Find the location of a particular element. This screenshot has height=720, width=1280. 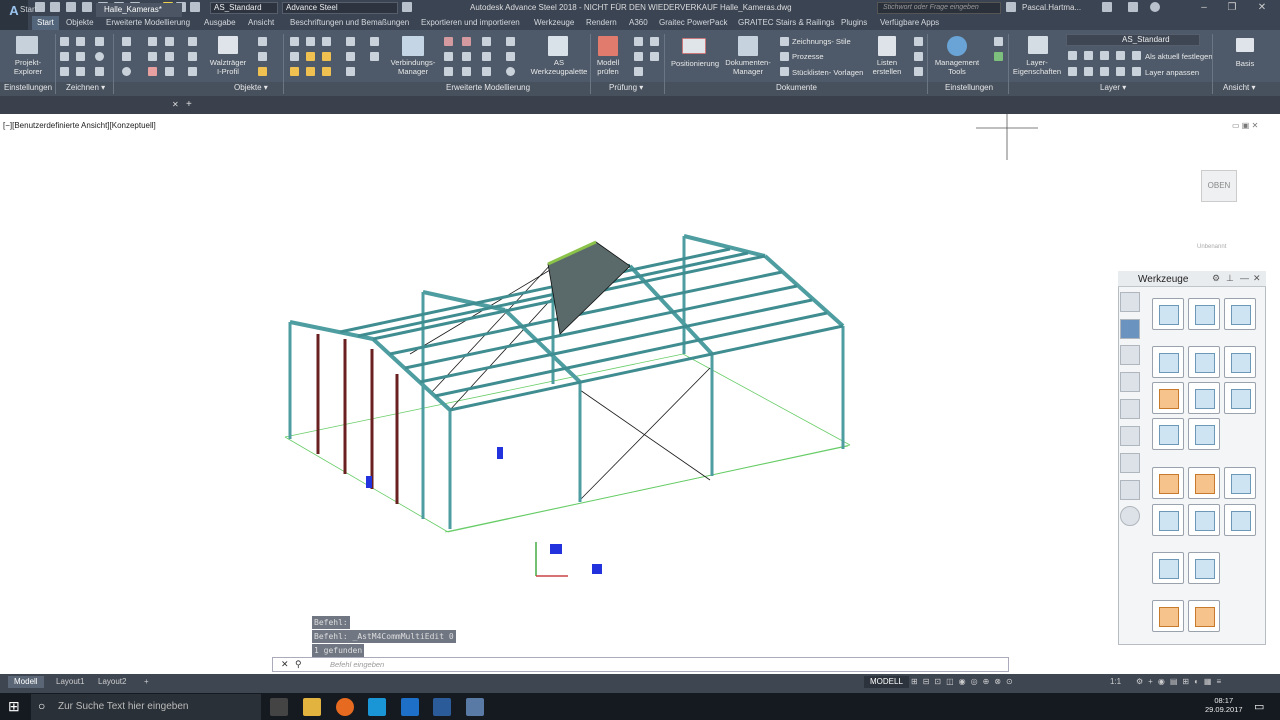

layer-eigenschaften-button: Layer- Eigenschaften is located at coordinates (1037, 67).